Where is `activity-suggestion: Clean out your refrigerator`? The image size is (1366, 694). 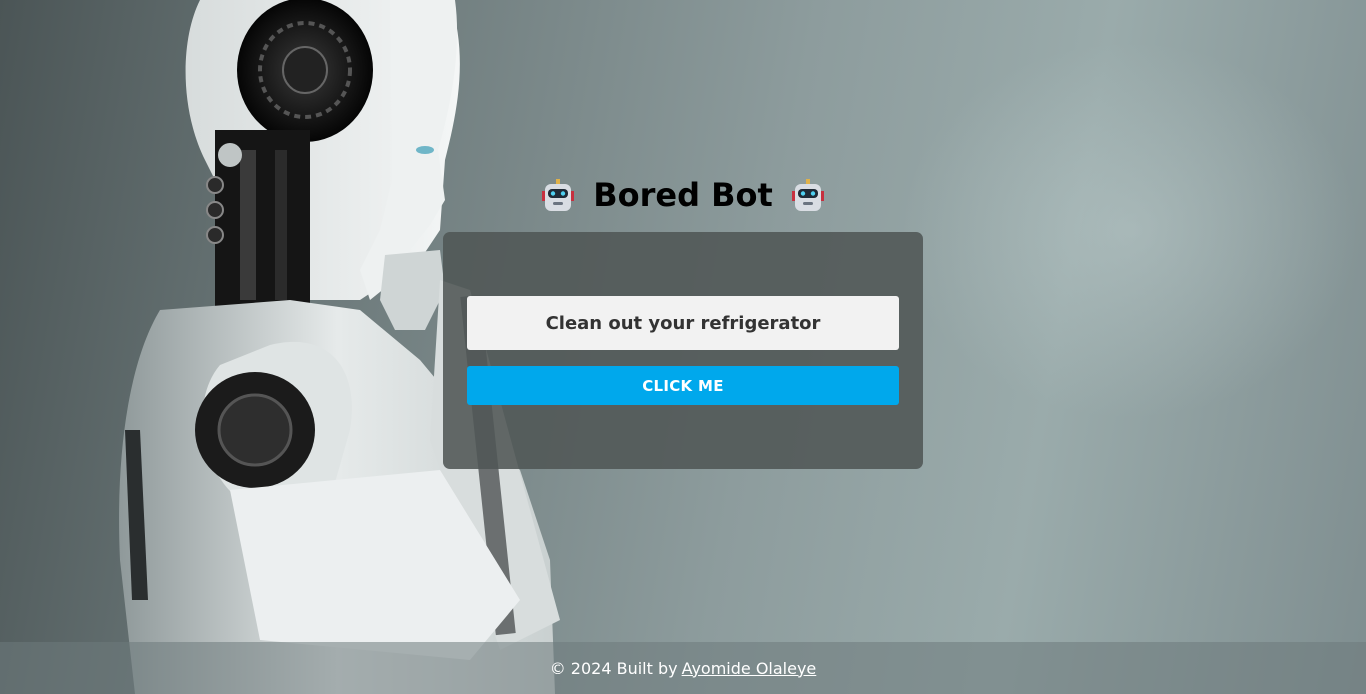
activity-suggestion: Clean out your refrigerator is located at coordinates (683, 323).